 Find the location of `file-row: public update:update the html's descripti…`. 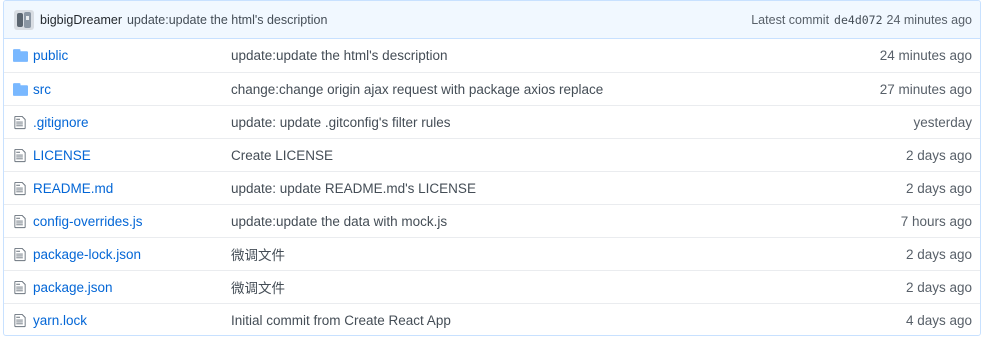

file-row: public update:update the html's descripti… is located at coordinates (492, 55).